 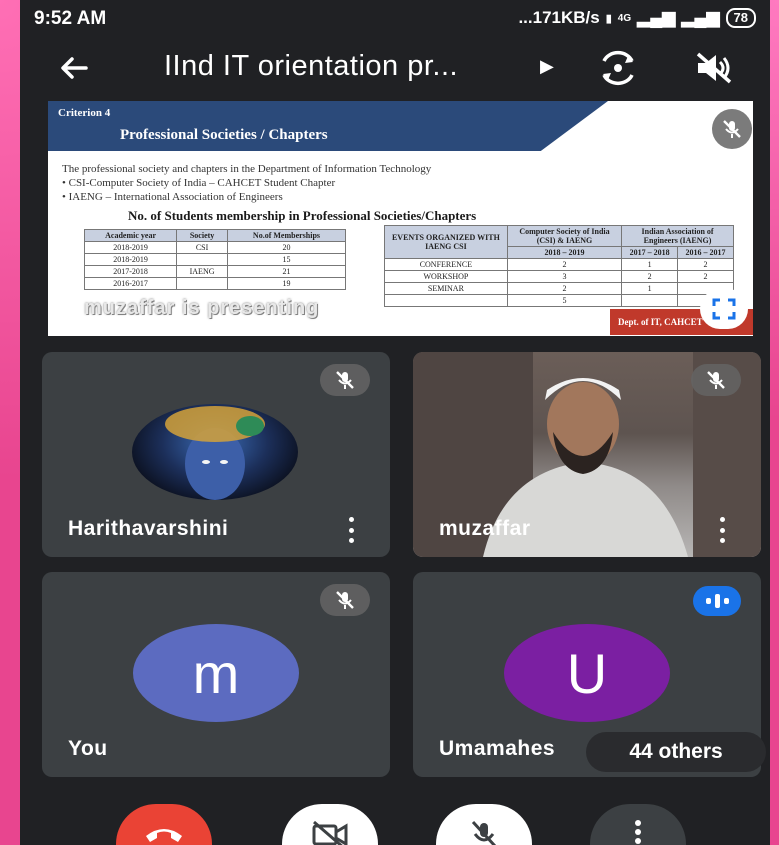 I want to click on table-row: SEMINAR 2 1, so click(x=559, y=288).